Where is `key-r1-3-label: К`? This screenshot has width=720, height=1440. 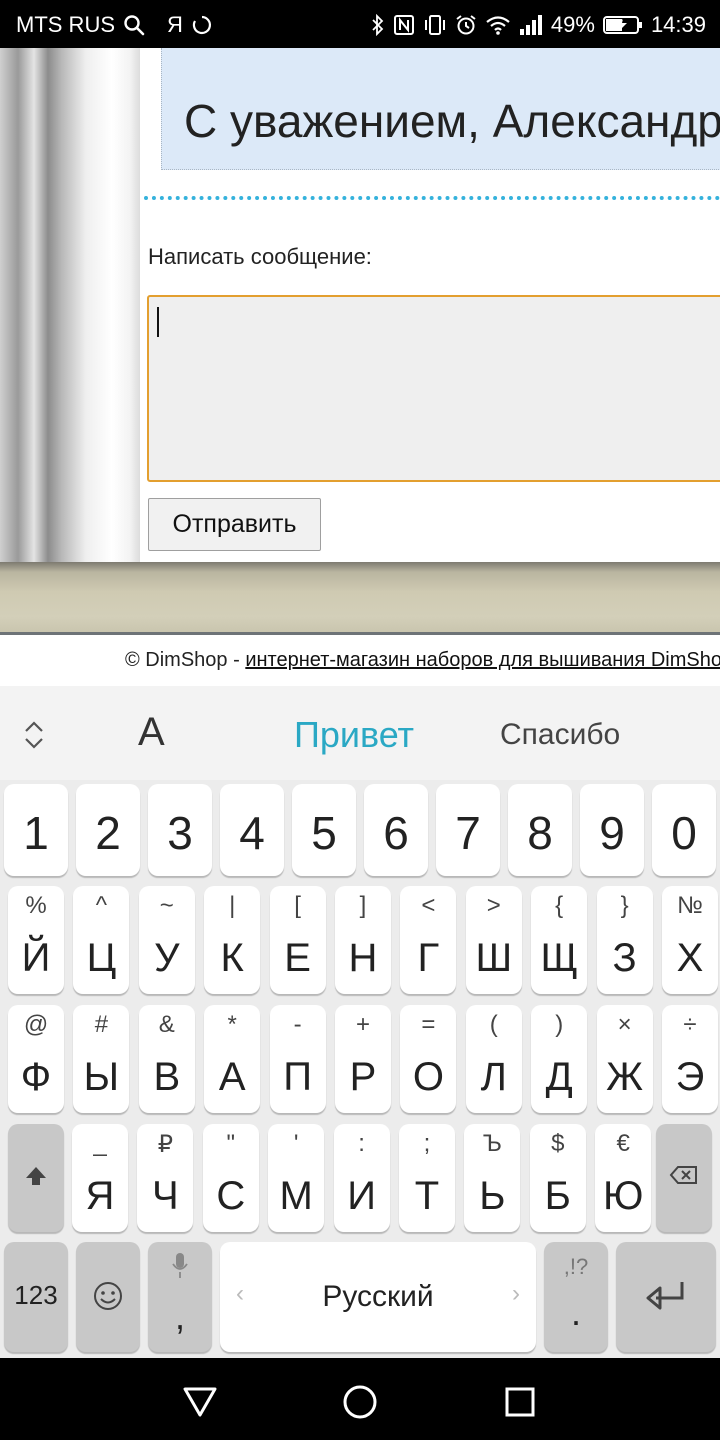
key-r1-3-label: К is located at coordinates (232, 958).